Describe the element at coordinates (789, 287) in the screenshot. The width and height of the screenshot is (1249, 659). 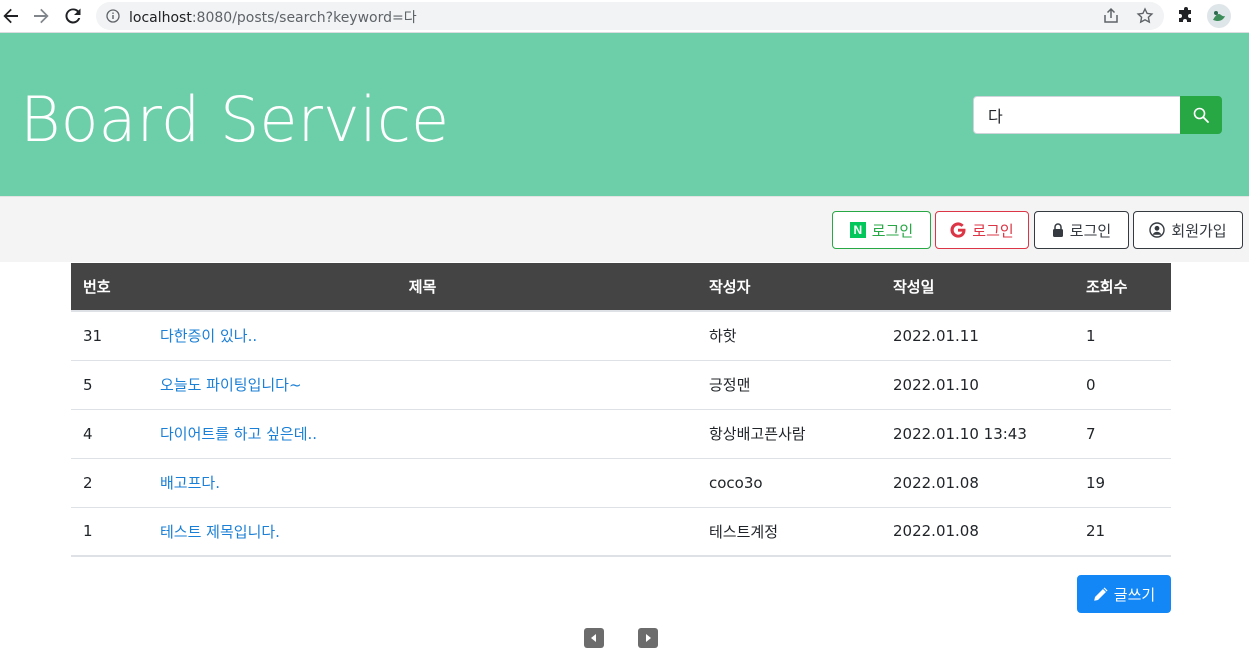
I see `column-header-author: 작성자` at that location.